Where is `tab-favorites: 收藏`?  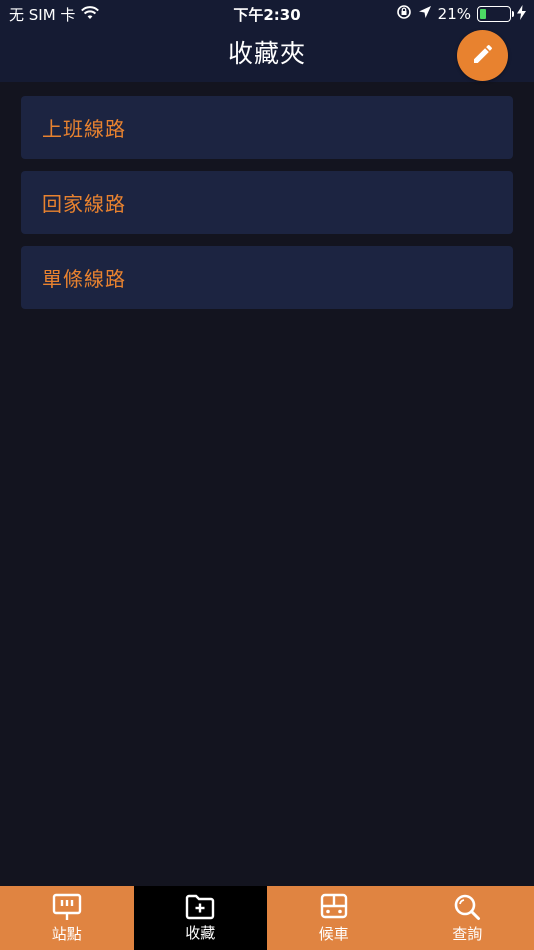 tab-favorites: 收藏 is located at coordinates (200, 918).